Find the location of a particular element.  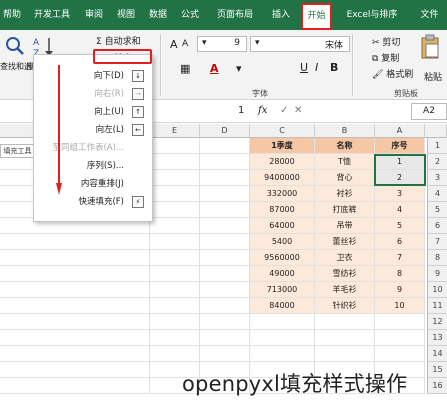

tab-view: 视图 is located at coordinates (126, 15).